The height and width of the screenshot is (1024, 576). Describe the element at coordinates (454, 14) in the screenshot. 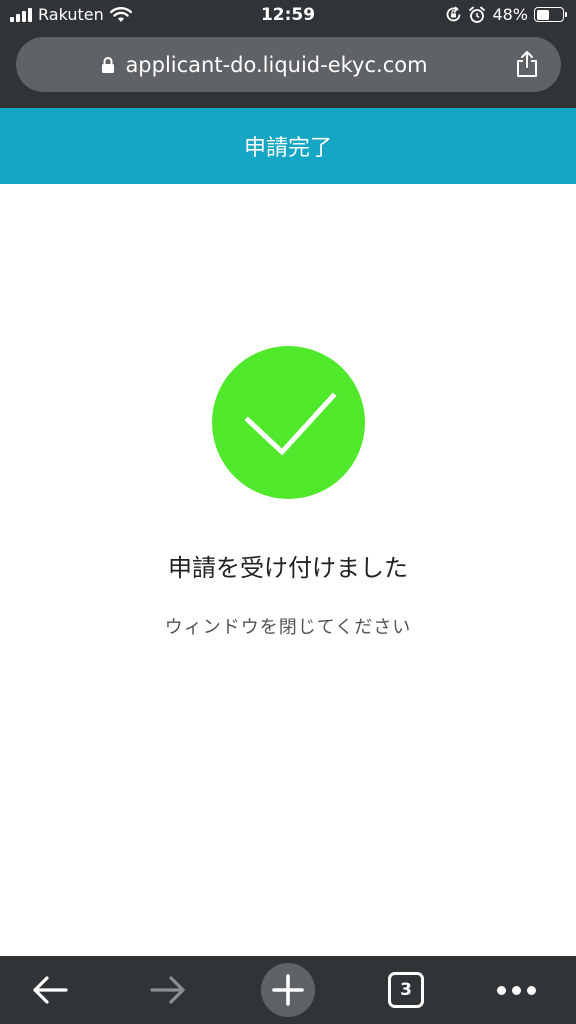

I see `orientation-lock-icon` at that location.